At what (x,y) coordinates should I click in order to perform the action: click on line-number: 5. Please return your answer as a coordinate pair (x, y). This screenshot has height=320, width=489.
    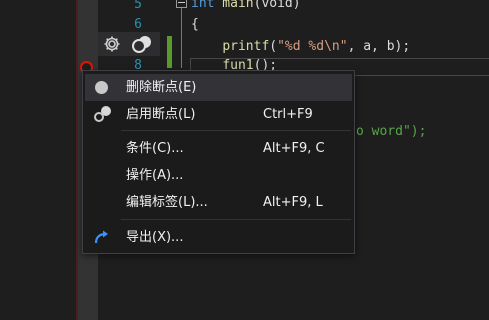
    Looking at the image, I should click on (138, 6).